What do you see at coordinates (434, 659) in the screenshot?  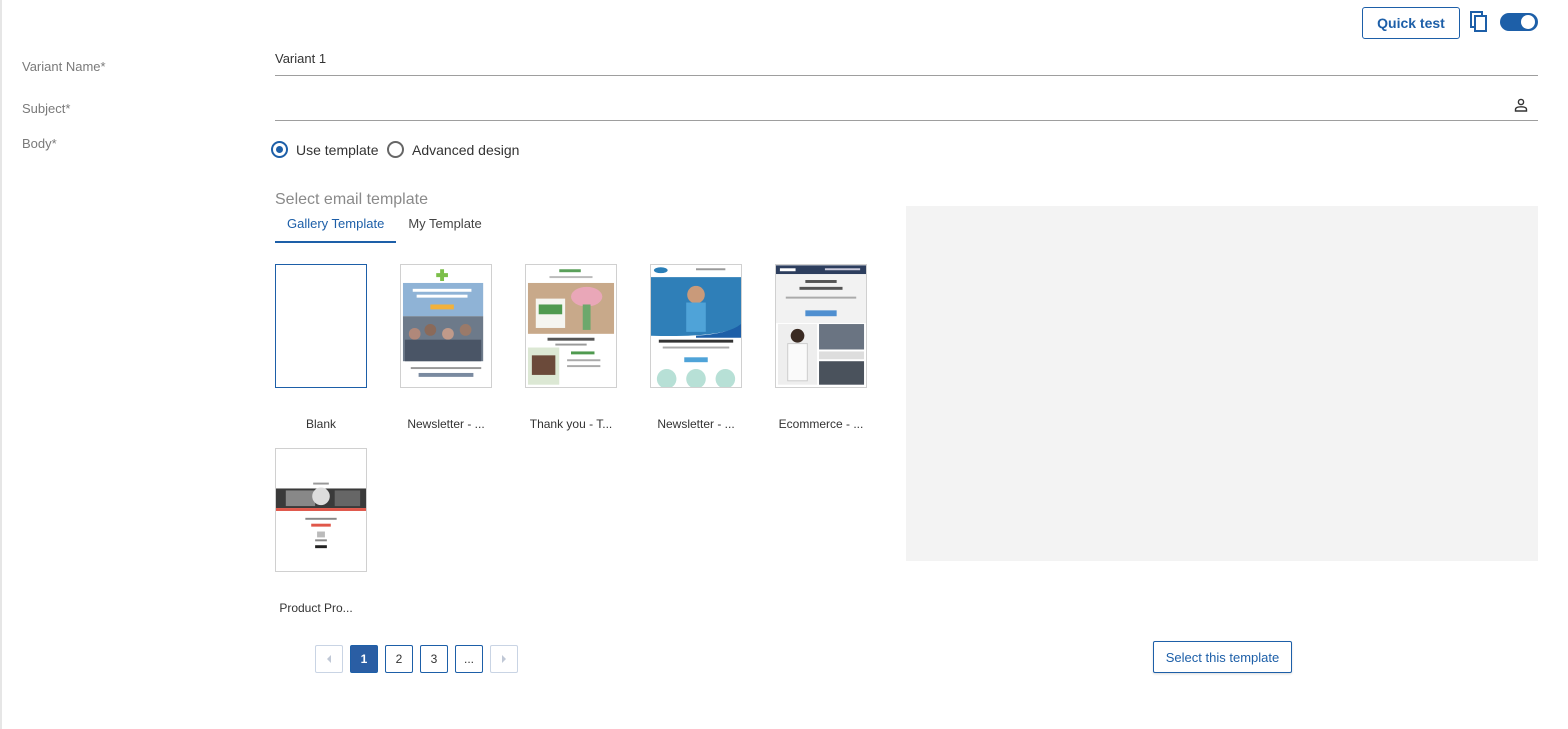 I see `pager-page-3: 3` at bounding box center [434, 659].